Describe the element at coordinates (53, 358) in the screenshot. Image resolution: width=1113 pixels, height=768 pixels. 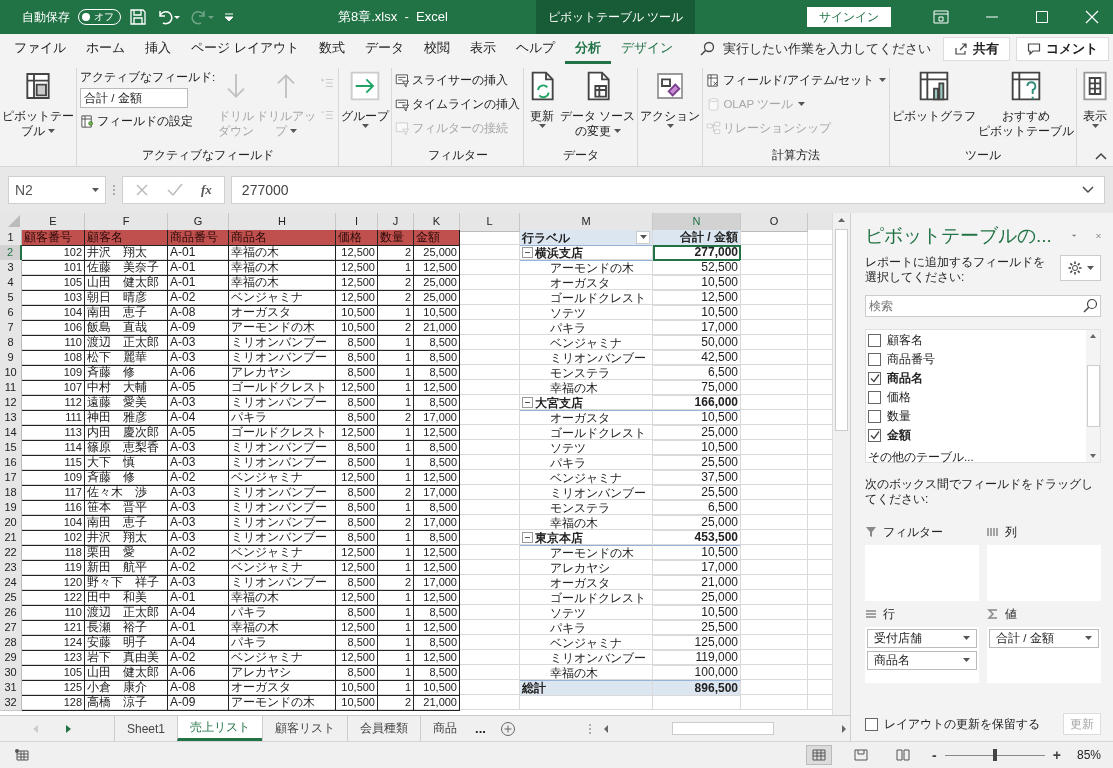
I see `table-cell: 108` at that location.